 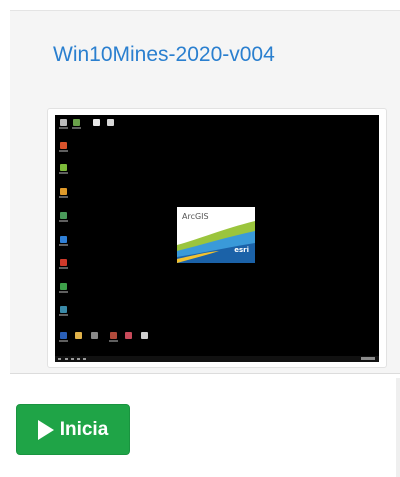 What do you see at coordinates (217, 359) in the screenshot?
I see `windows-taskbar` at bounding box center [217, 359].